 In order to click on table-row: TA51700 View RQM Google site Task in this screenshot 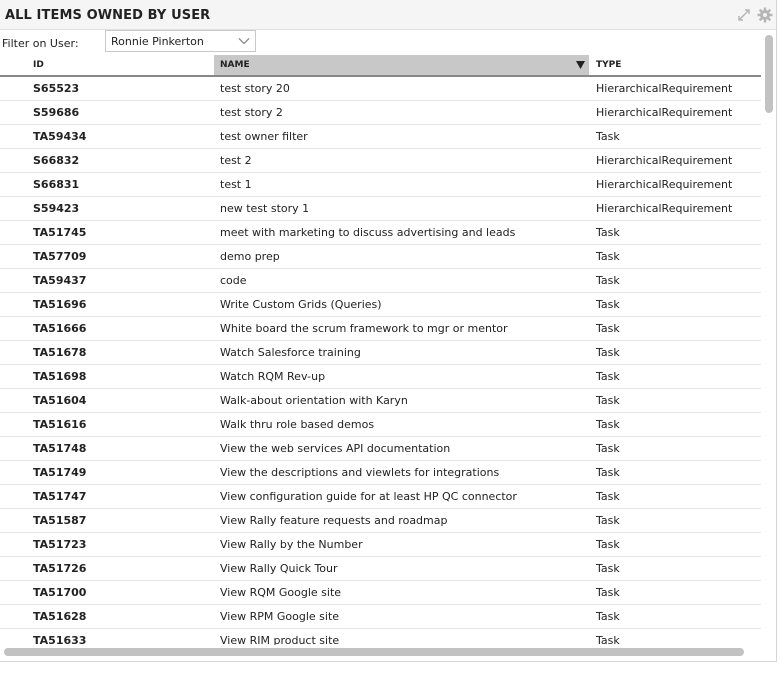, I will do `click(380, 593)`.